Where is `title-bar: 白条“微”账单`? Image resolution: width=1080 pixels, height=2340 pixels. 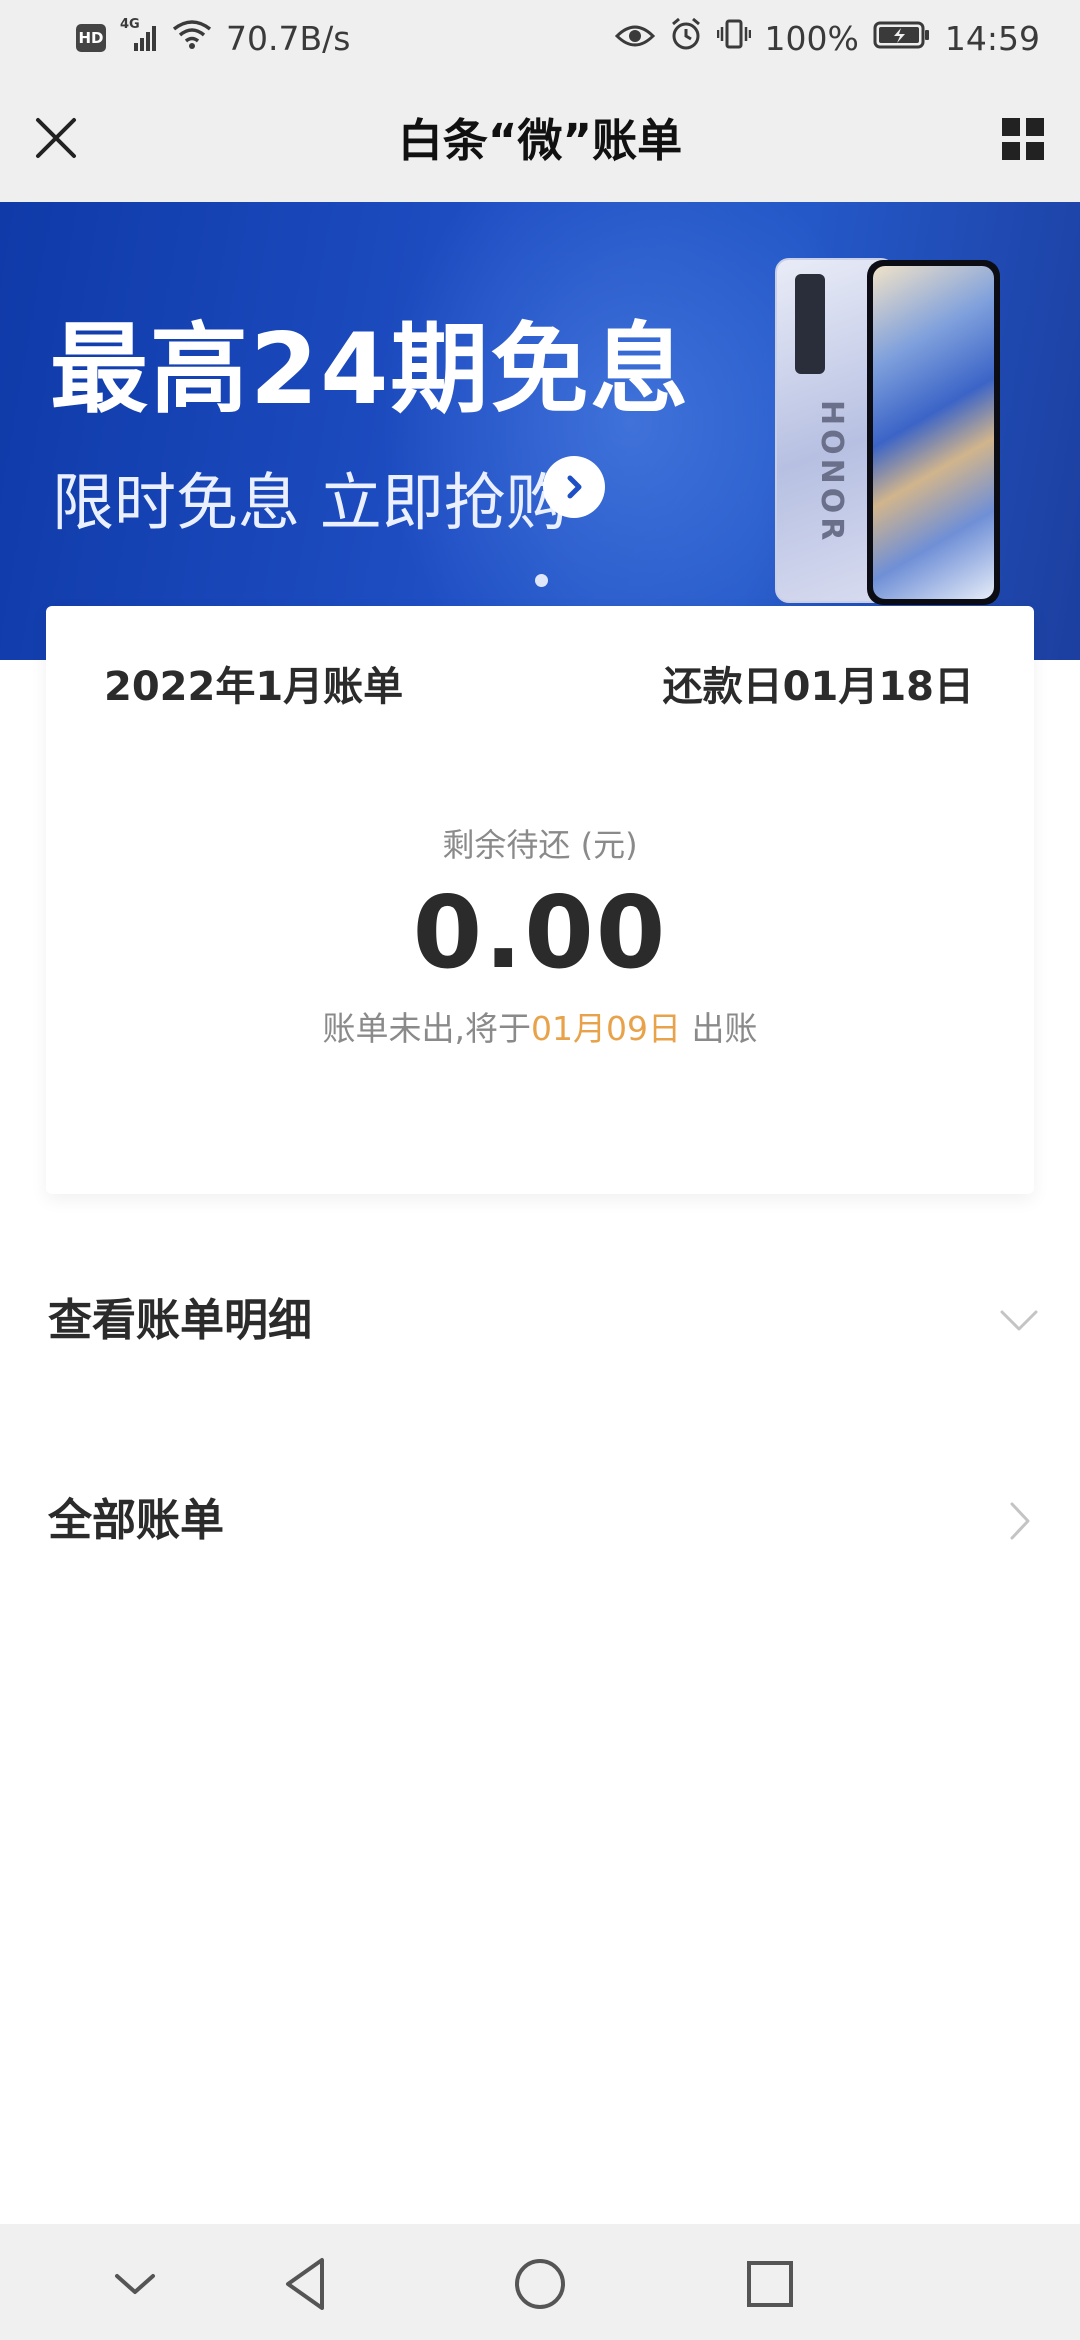
title-bar: 白条“微”账单 is located at coordinates (540, 141).